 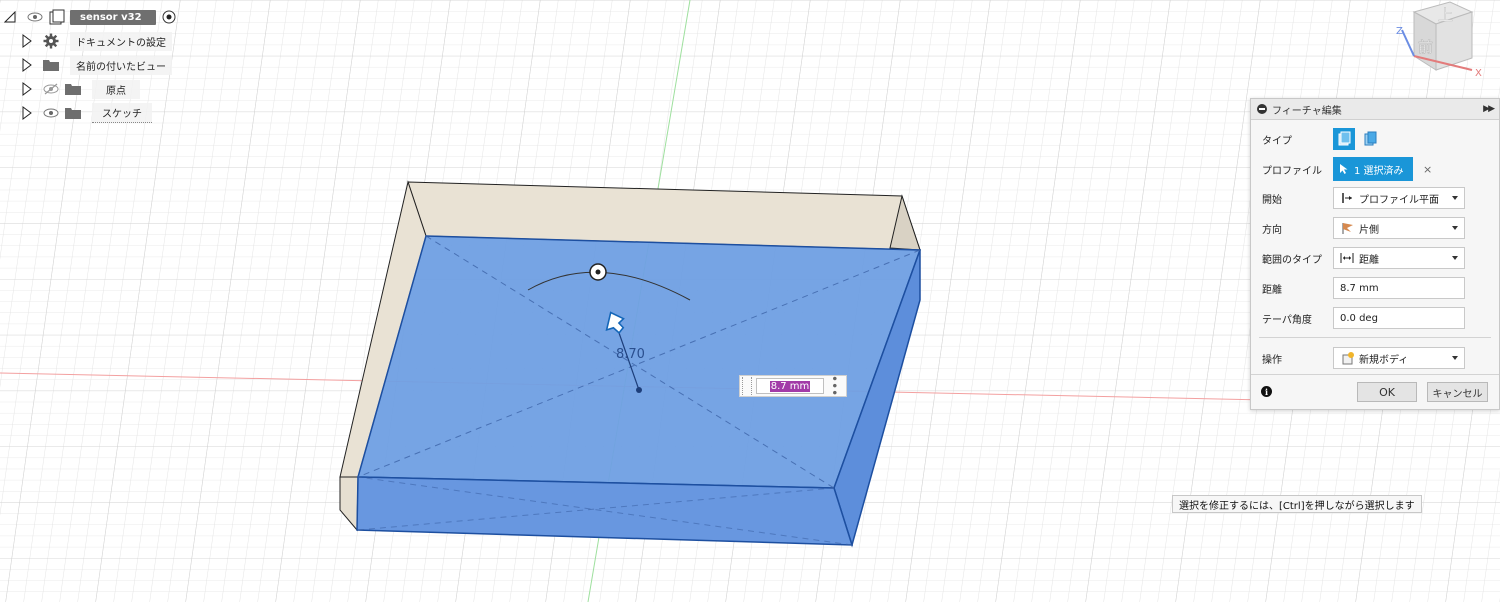 I want to click on viewcube-z-axis, so click(x=1408, y=43).